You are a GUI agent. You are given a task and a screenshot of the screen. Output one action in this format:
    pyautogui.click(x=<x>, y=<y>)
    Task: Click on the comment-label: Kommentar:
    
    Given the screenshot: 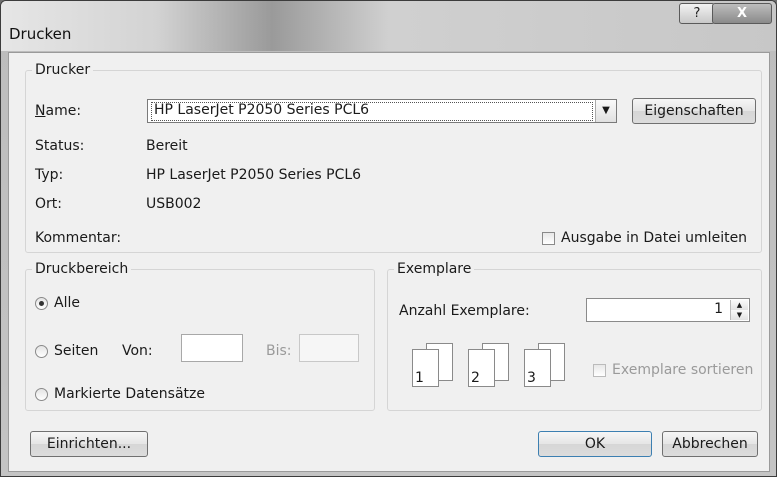 What is the action you would take?
    pyautogui.click(x=78, y=238)
    